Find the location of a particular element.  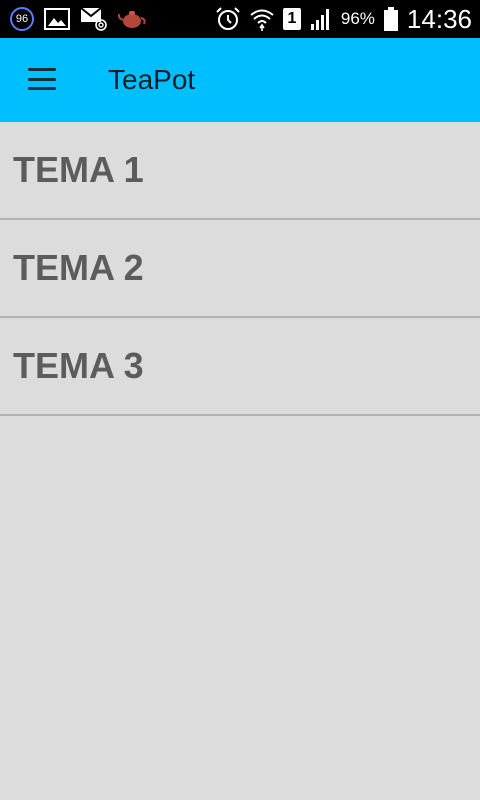

list-item-label: TEMA 1 is located at coordinates (78, 169).